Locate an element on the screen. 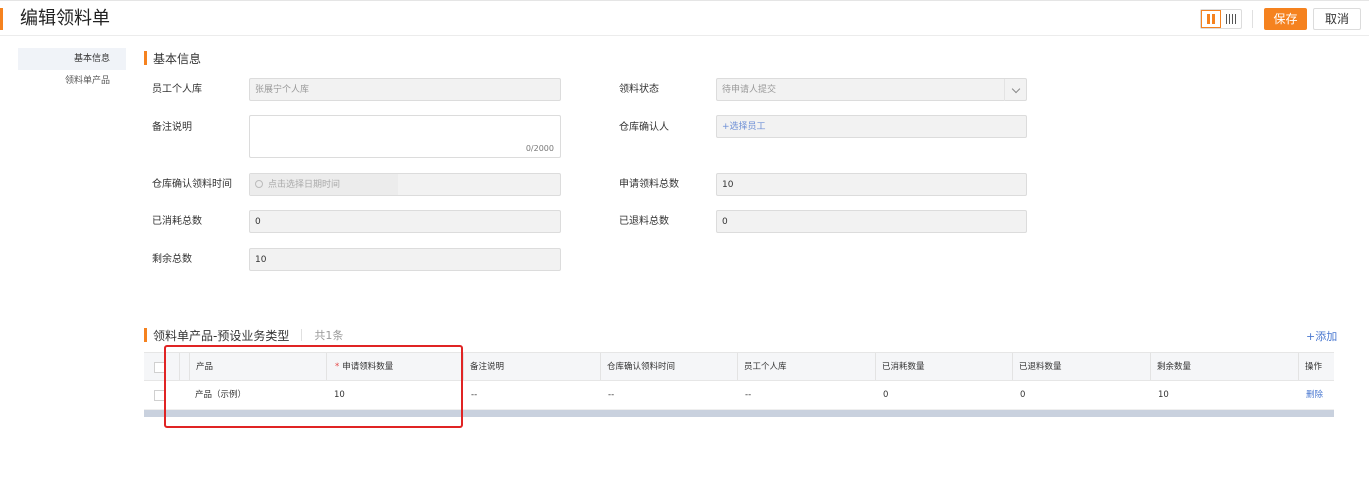  employee-store-label: 员工个人库 is located at coordinates (177, 89).